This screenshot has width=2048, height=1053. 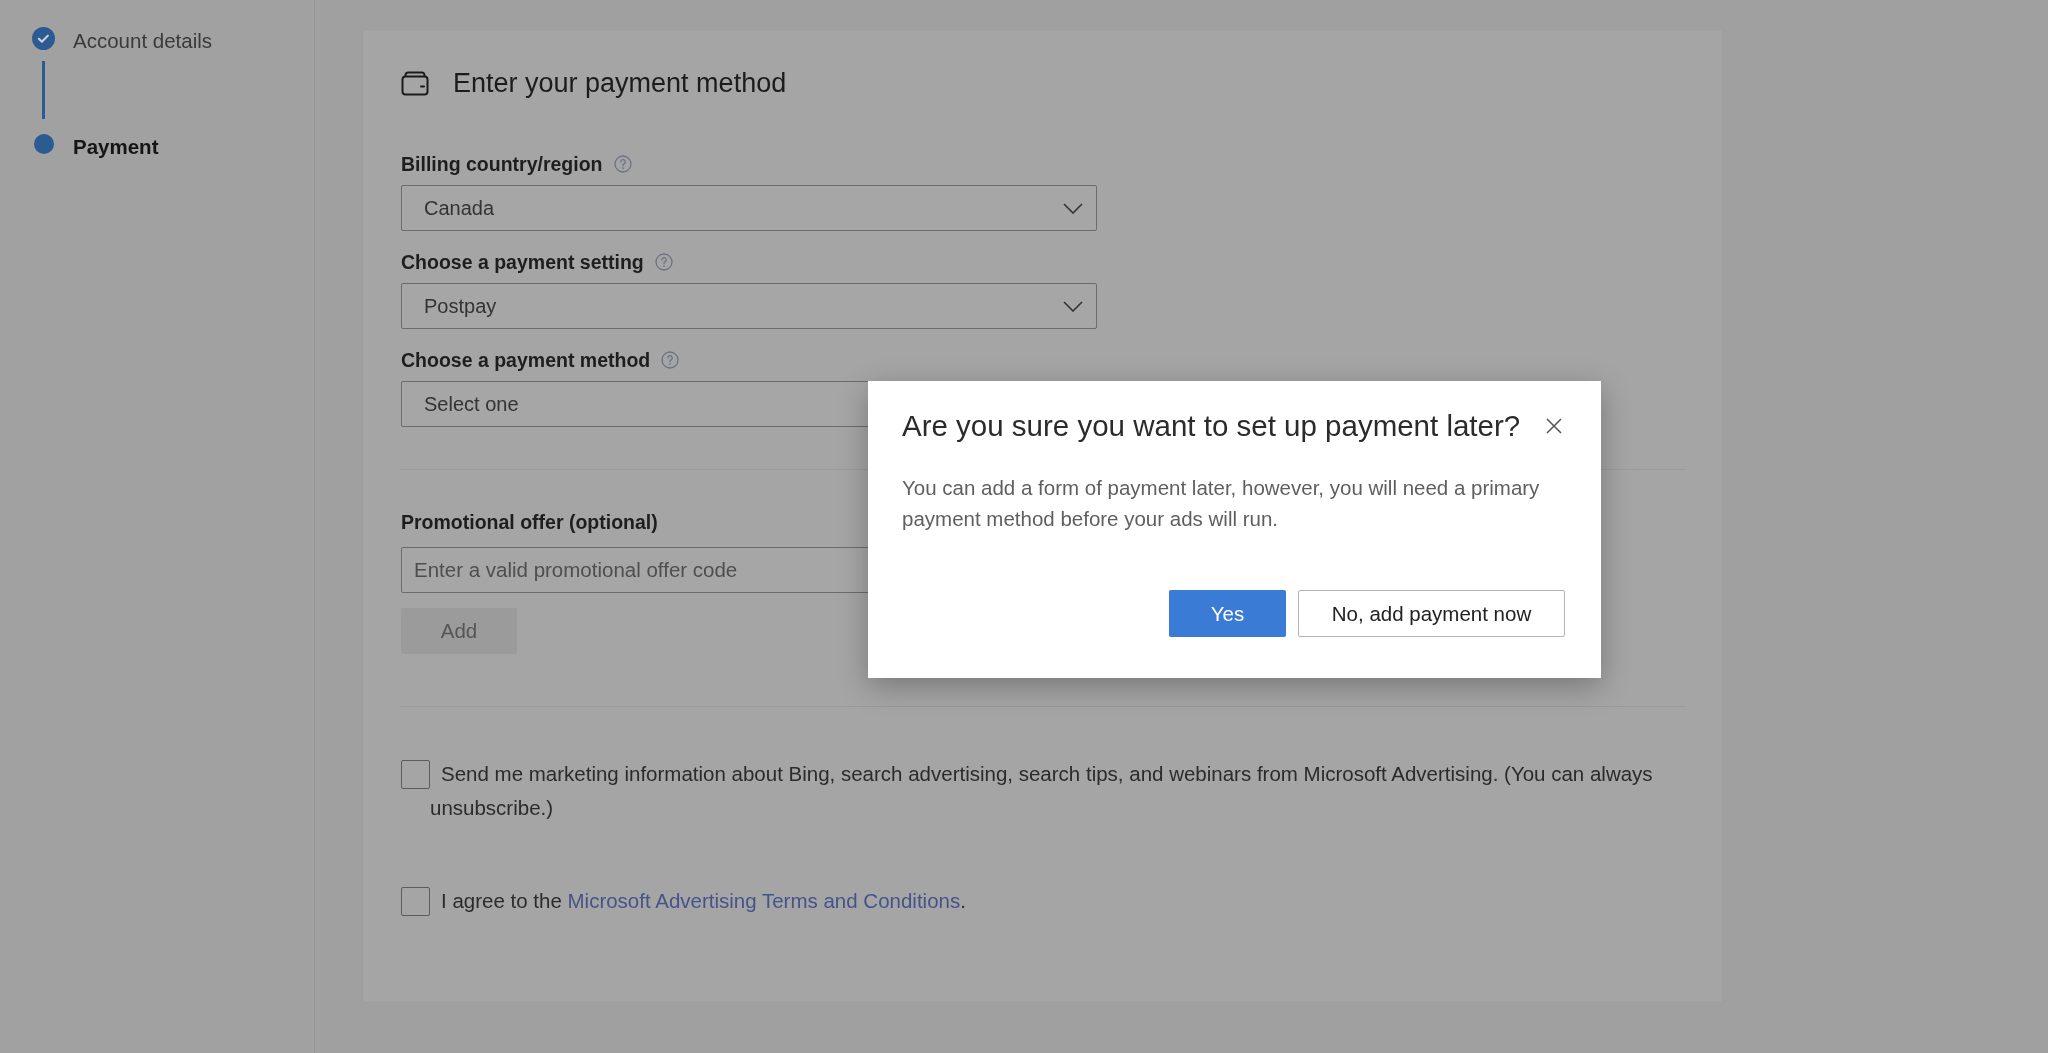 What do you see at coordinates (116, 147) in the screenshot?
I see `step-label: Payment` at bounding box center [116, 147].